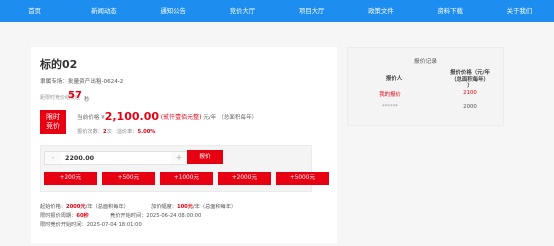 This screenshot has width=554, height=246. I want to click on nav-downloads: 资料下载, so click(450, 11).